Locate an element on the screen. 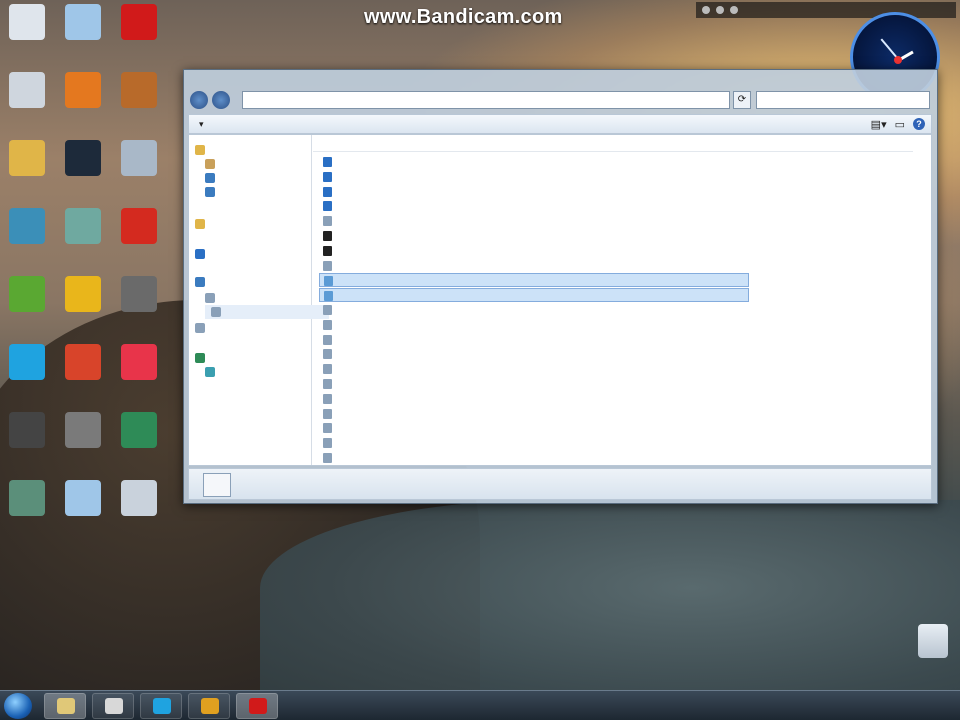 Image resolution: width=960 pixels, height=720 pixels. taskbar-chrome-button is located at coordinates (209, 706).